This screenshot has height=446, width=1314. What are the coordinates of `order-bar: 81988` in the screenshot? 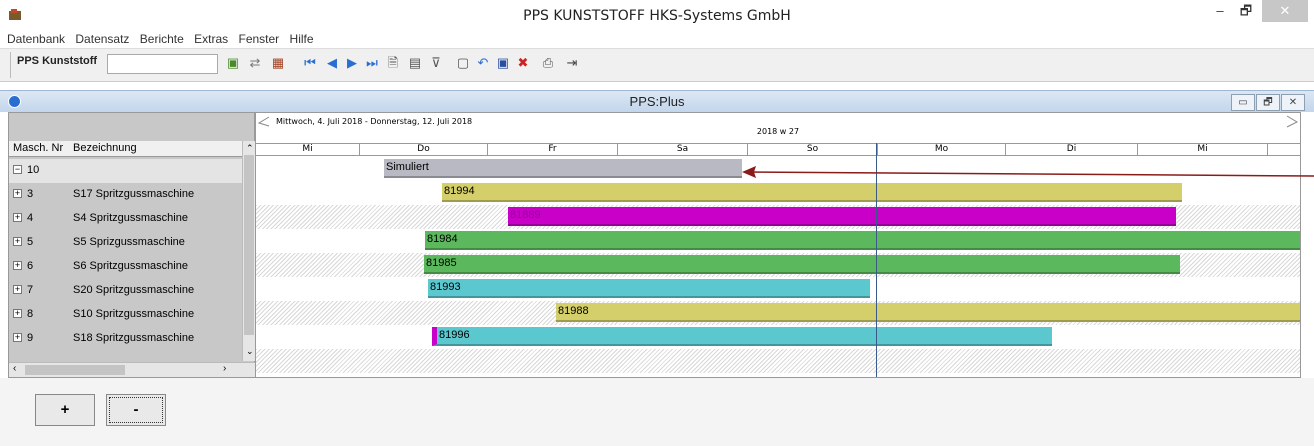 It's located at (928, 312).